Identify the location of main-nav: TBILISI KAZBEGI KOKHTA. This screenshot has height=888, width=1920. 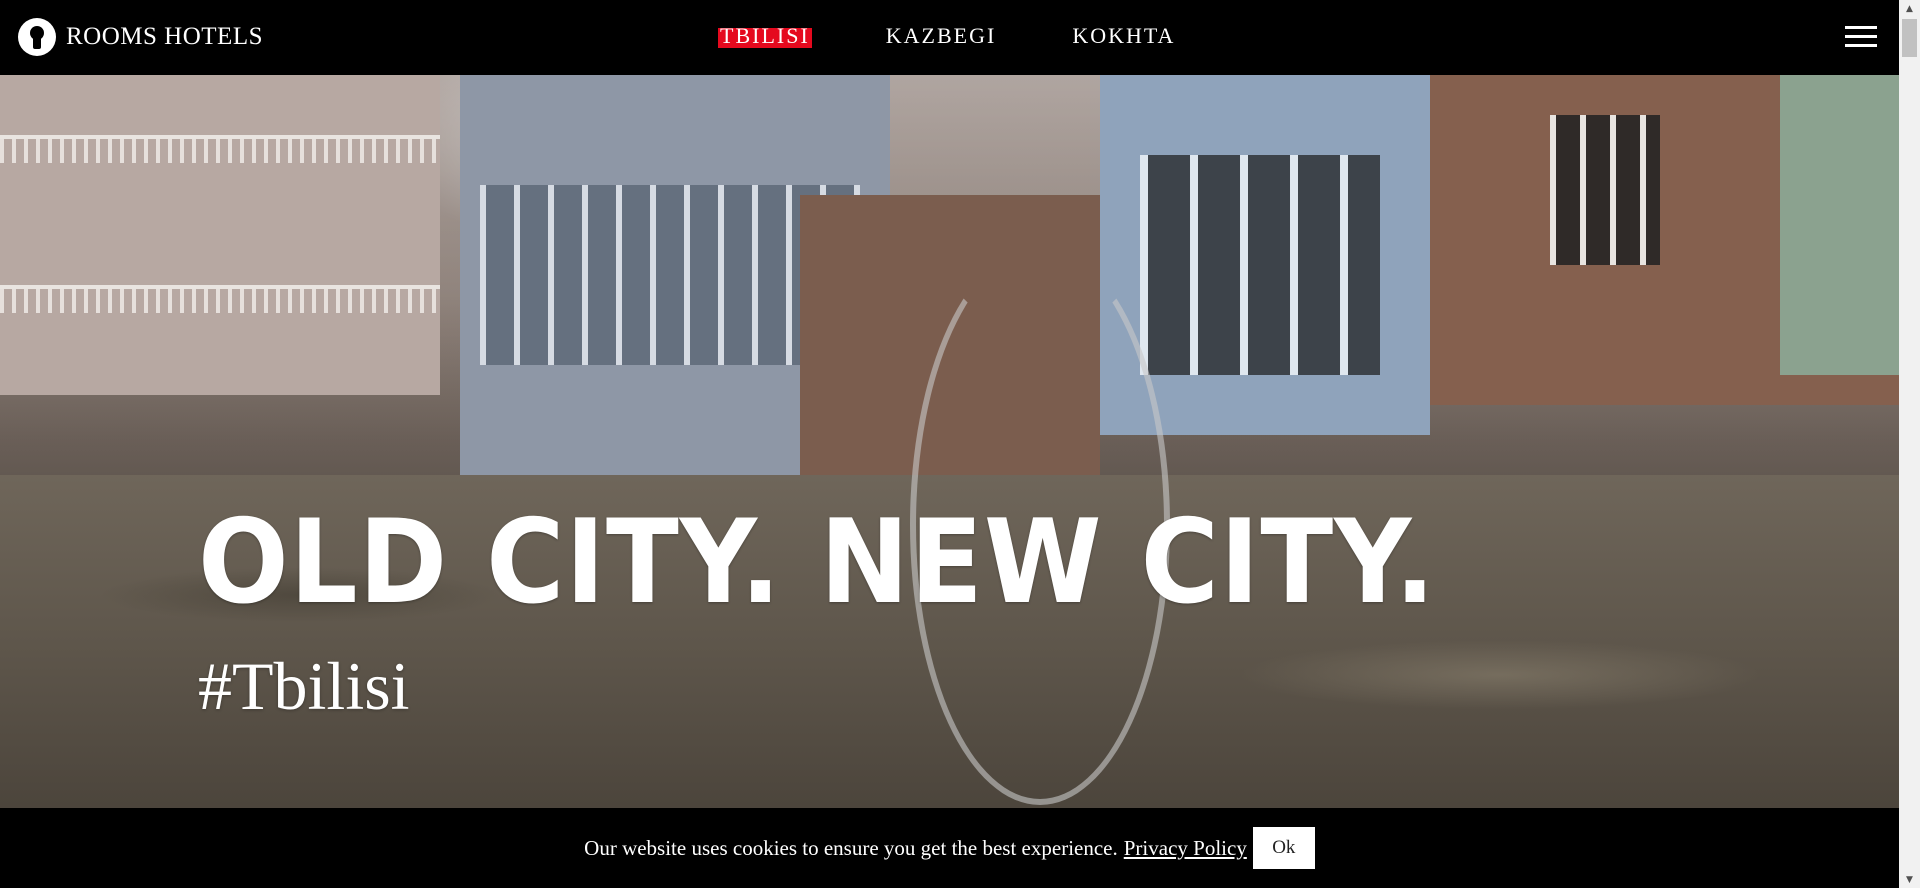
(983, 36).